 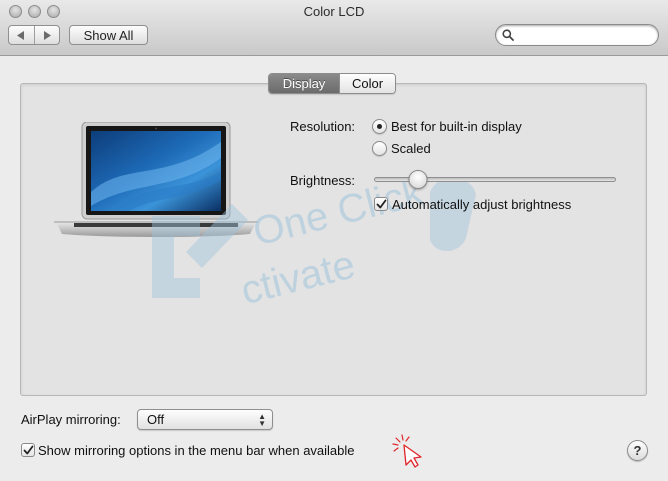 I want to click on magnifier-icon, so click(x=508, y=35).